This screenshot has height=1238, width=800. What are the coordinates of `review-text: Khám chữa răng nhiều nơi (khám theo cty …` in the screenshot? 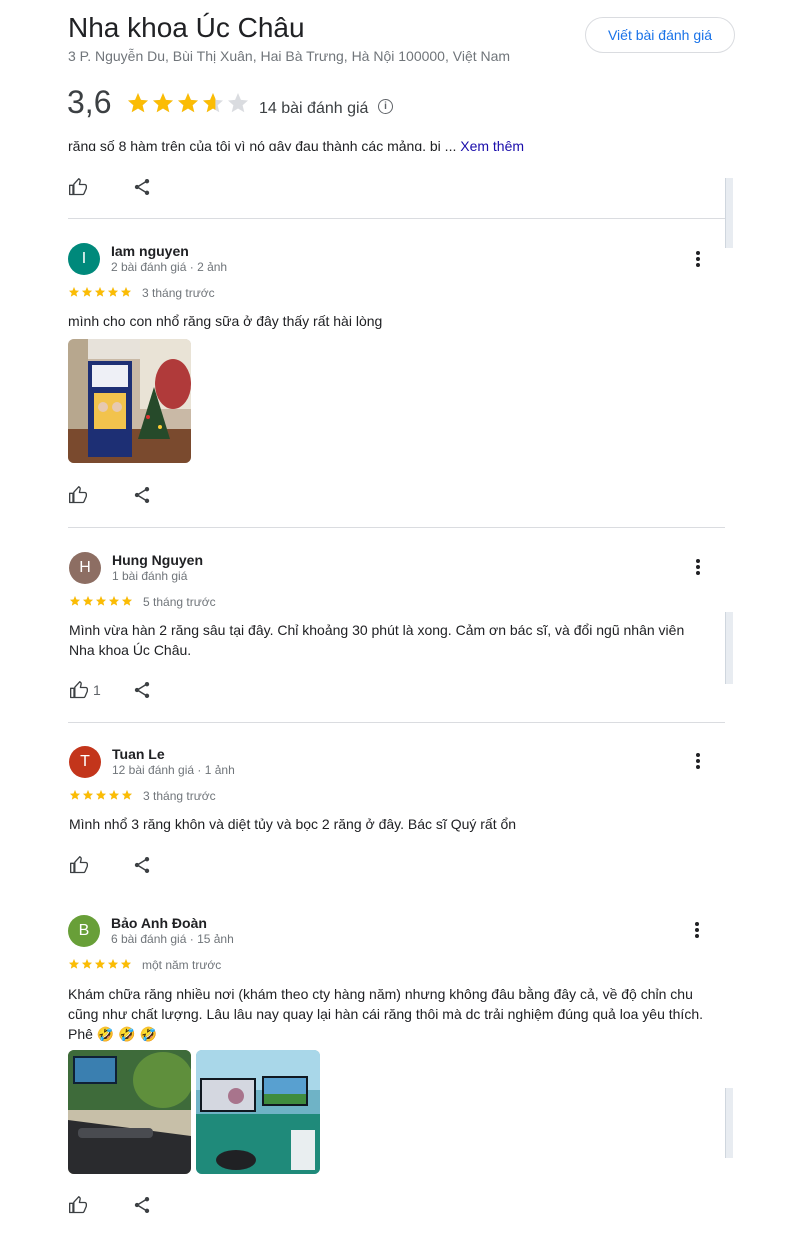 It's located at (398, 1014).